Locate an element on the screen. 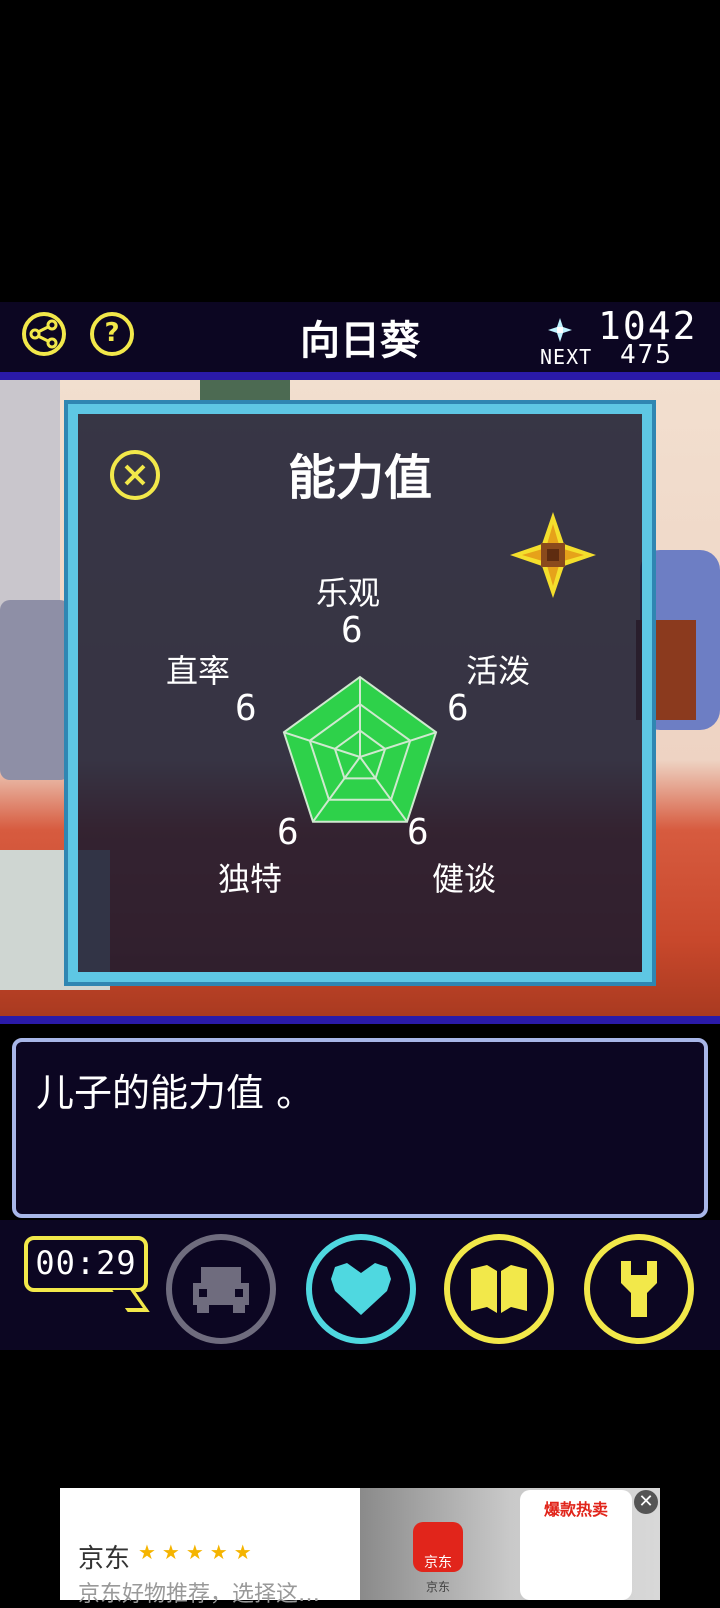 The width and height of the screenshot is (720, 1608). header-divider is located at coordinates (360, 376).